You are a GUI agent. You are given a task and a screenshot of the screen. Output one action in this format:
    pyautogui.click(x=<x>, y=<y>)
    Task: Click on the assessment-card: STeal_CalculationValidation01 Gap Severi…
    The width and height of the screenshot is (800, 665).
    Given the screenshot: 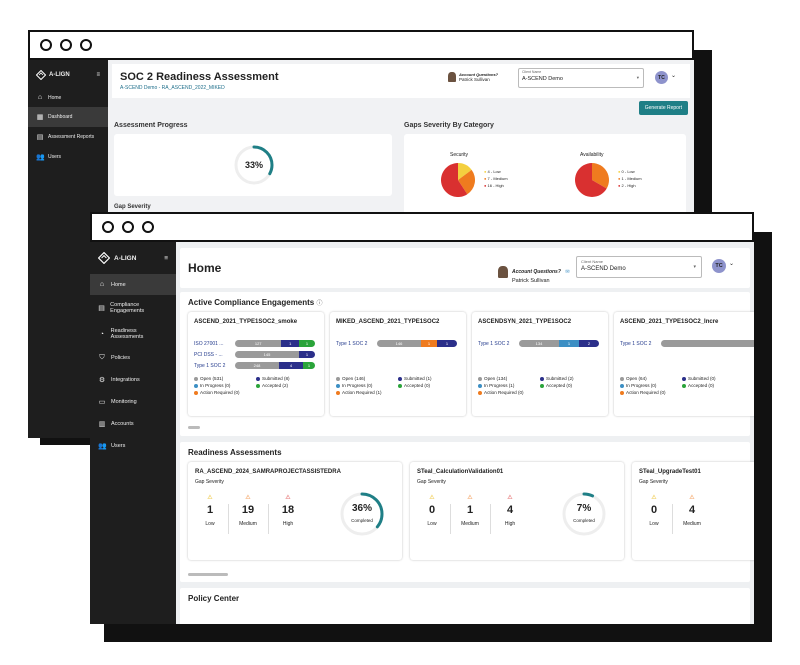 What is the action you would take?
    pyautogui.click(x=517, y=511)
    